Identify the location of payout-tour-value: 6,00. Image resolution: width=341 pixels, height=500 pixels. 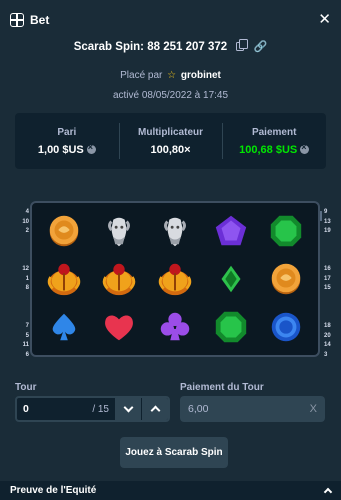
(198, 409).